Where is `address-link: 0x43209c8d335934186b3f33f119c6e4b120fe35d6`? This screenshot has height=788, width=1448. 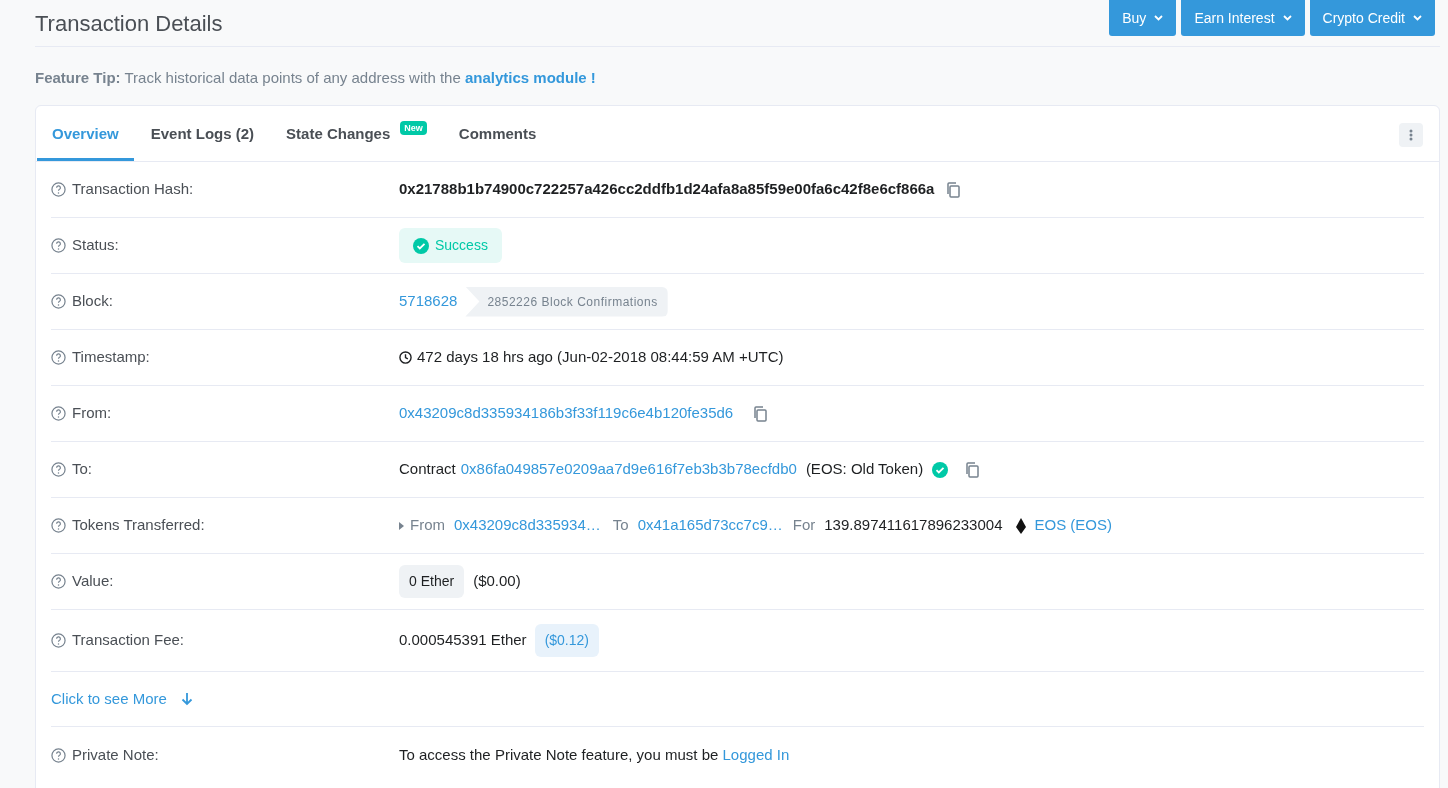 address-link: 0x43209c8d335934186b3f33f119c6e4b120fe35d6 is located at coordinates (566, 413).